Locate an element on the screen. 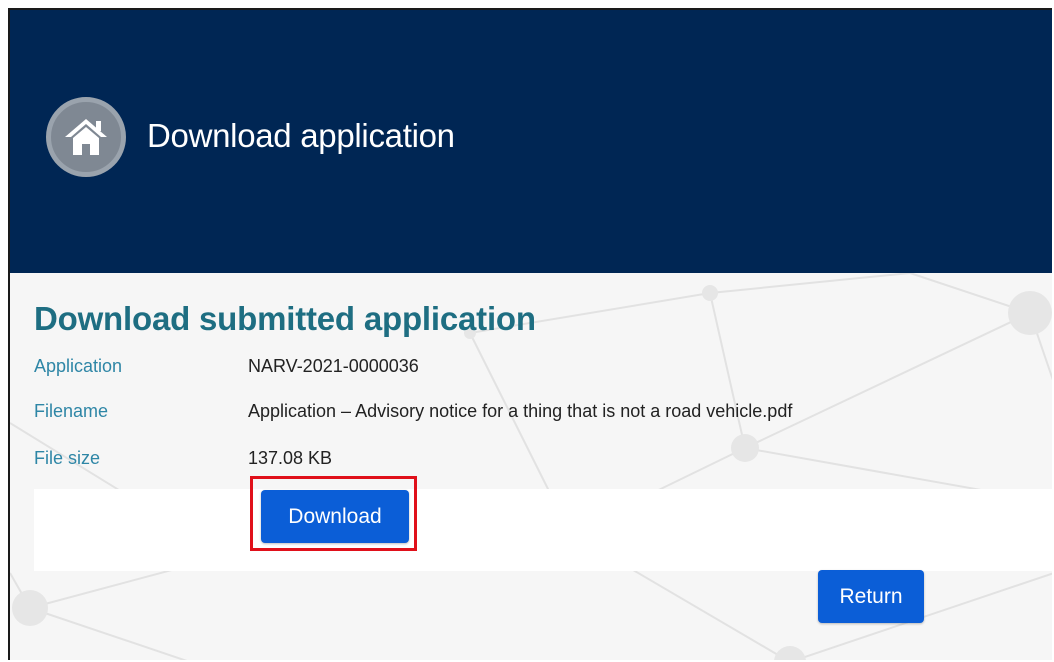  file-size-label: File size is located at coordinates (67, 458).